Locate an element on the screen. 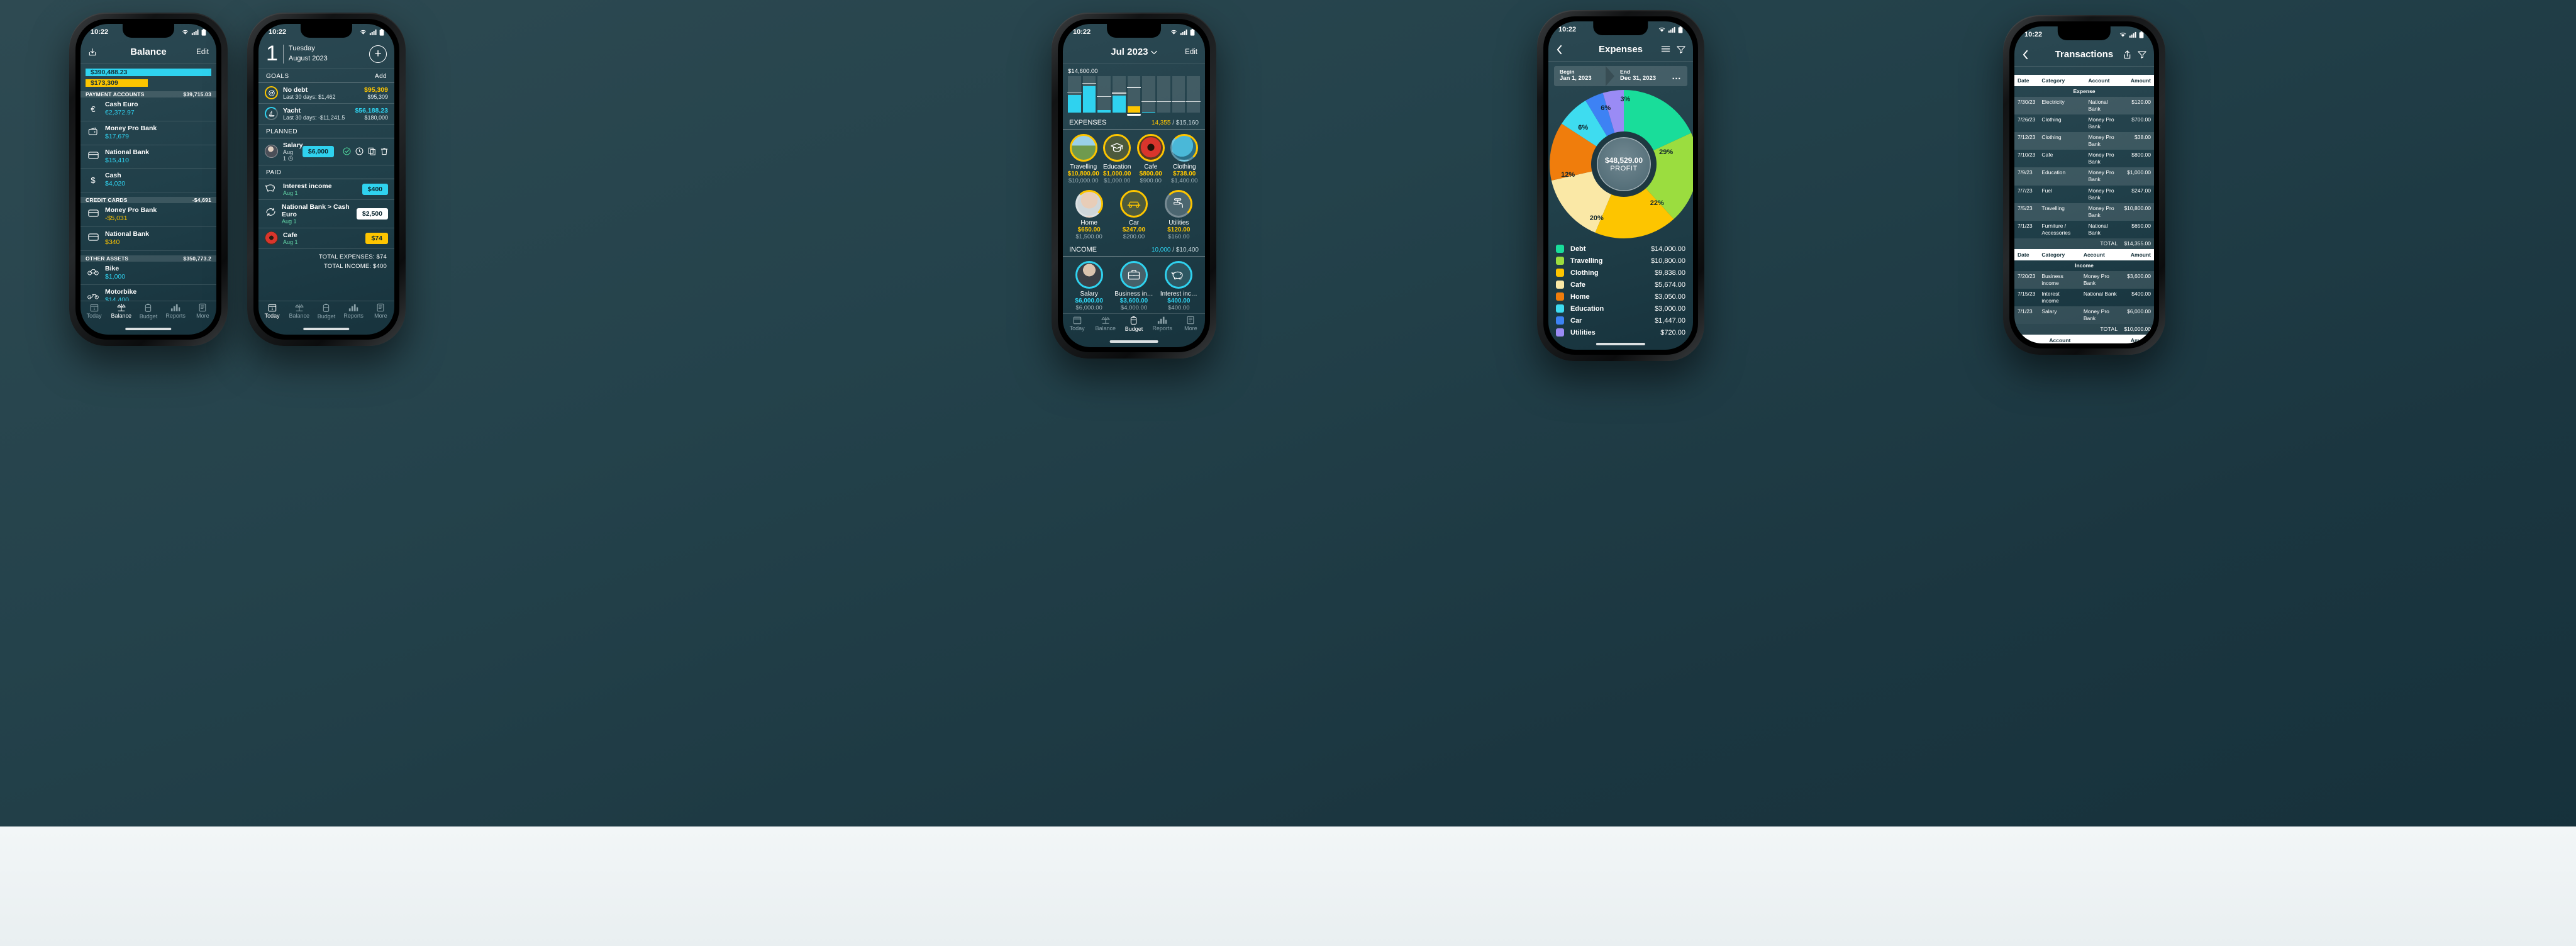 This screenshot has height=946, width=2576. legend-item: Car $1,447.00 is located at coordinates (1620, 320).